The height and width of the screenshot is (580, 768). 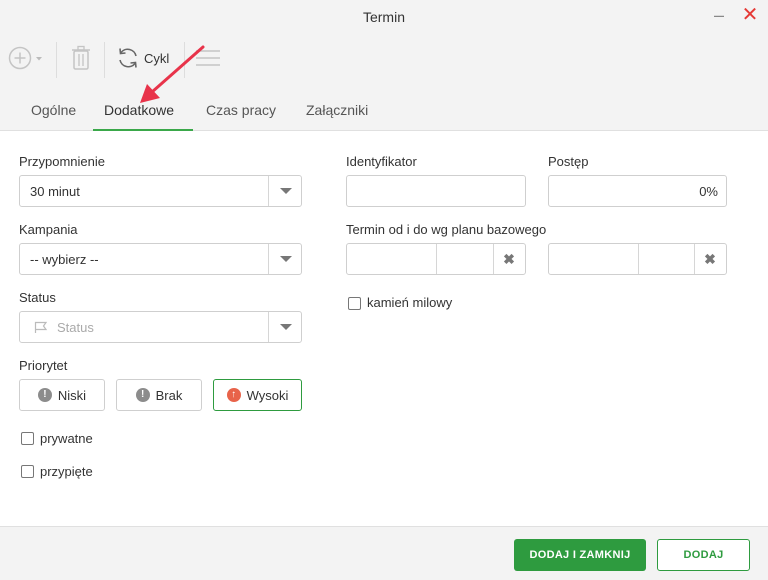 I want to click on tab-bar: Ogólne Dodatkowe Czas pracy Załączniki, so click(x=384, y=110).